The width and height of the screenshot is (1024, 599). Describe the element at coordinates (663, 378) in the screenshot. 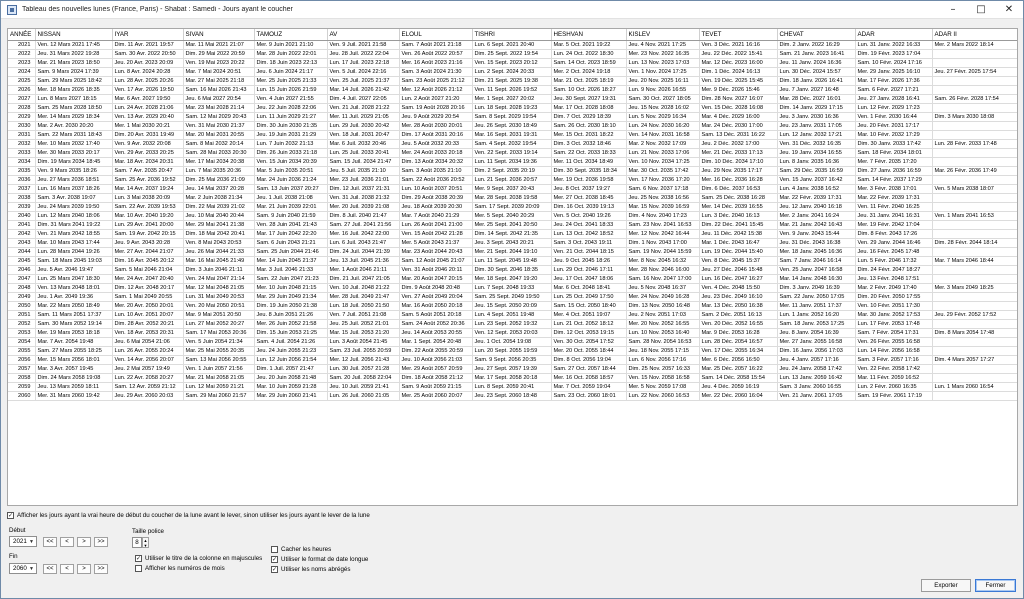

I see `date-cell: Ven. 15 Nov. 2058 16:58` at that location.